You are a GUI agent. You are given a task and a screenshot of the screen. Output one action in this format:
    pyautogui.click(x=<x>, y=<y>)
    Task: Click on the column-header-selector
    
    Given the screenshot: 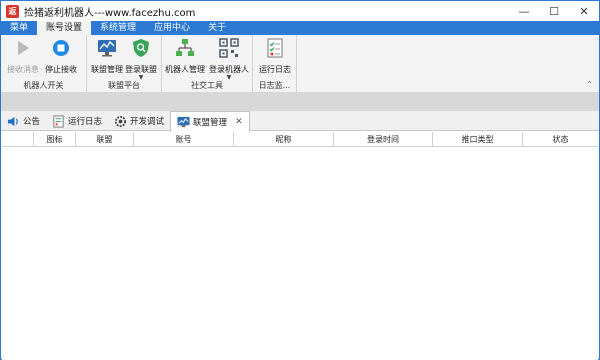 What is the action you would take?
    pyautogui.click(x=18, y=139)
    